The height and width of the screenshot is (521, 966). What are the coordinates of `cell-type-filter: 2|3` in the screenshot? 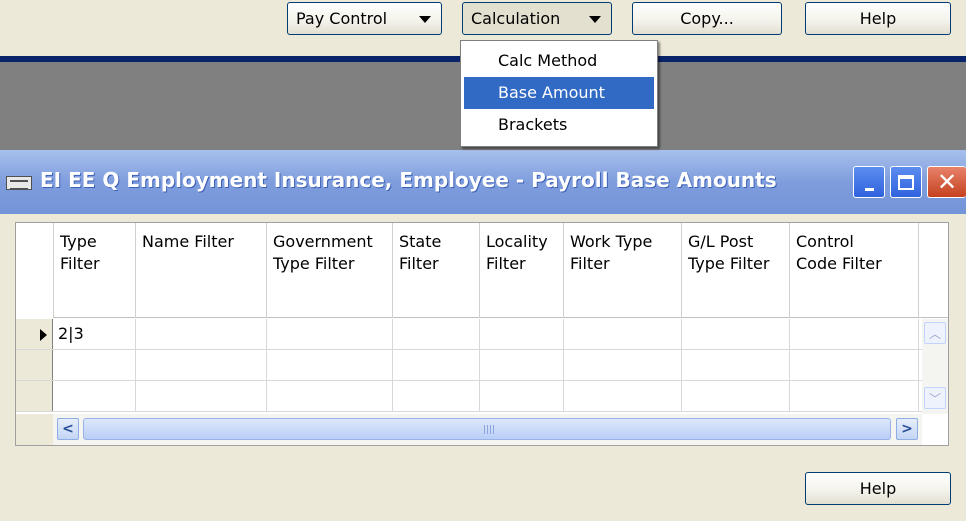 It's located at (95, 334).